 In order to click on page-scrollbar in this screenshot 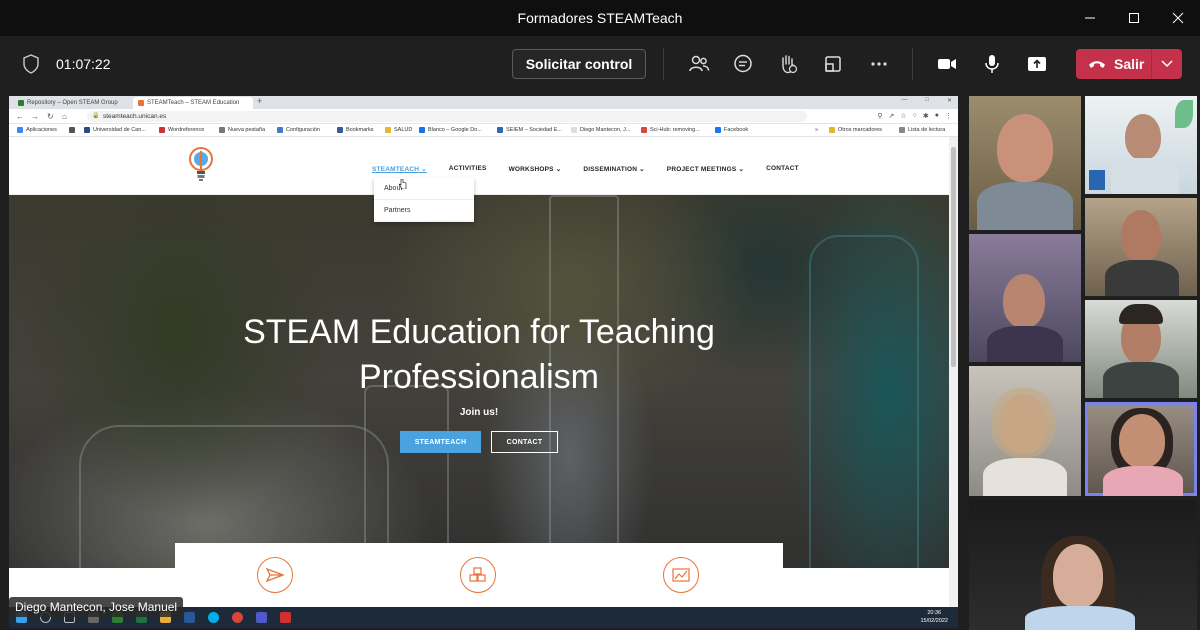, I will do `click(953, 372)`.